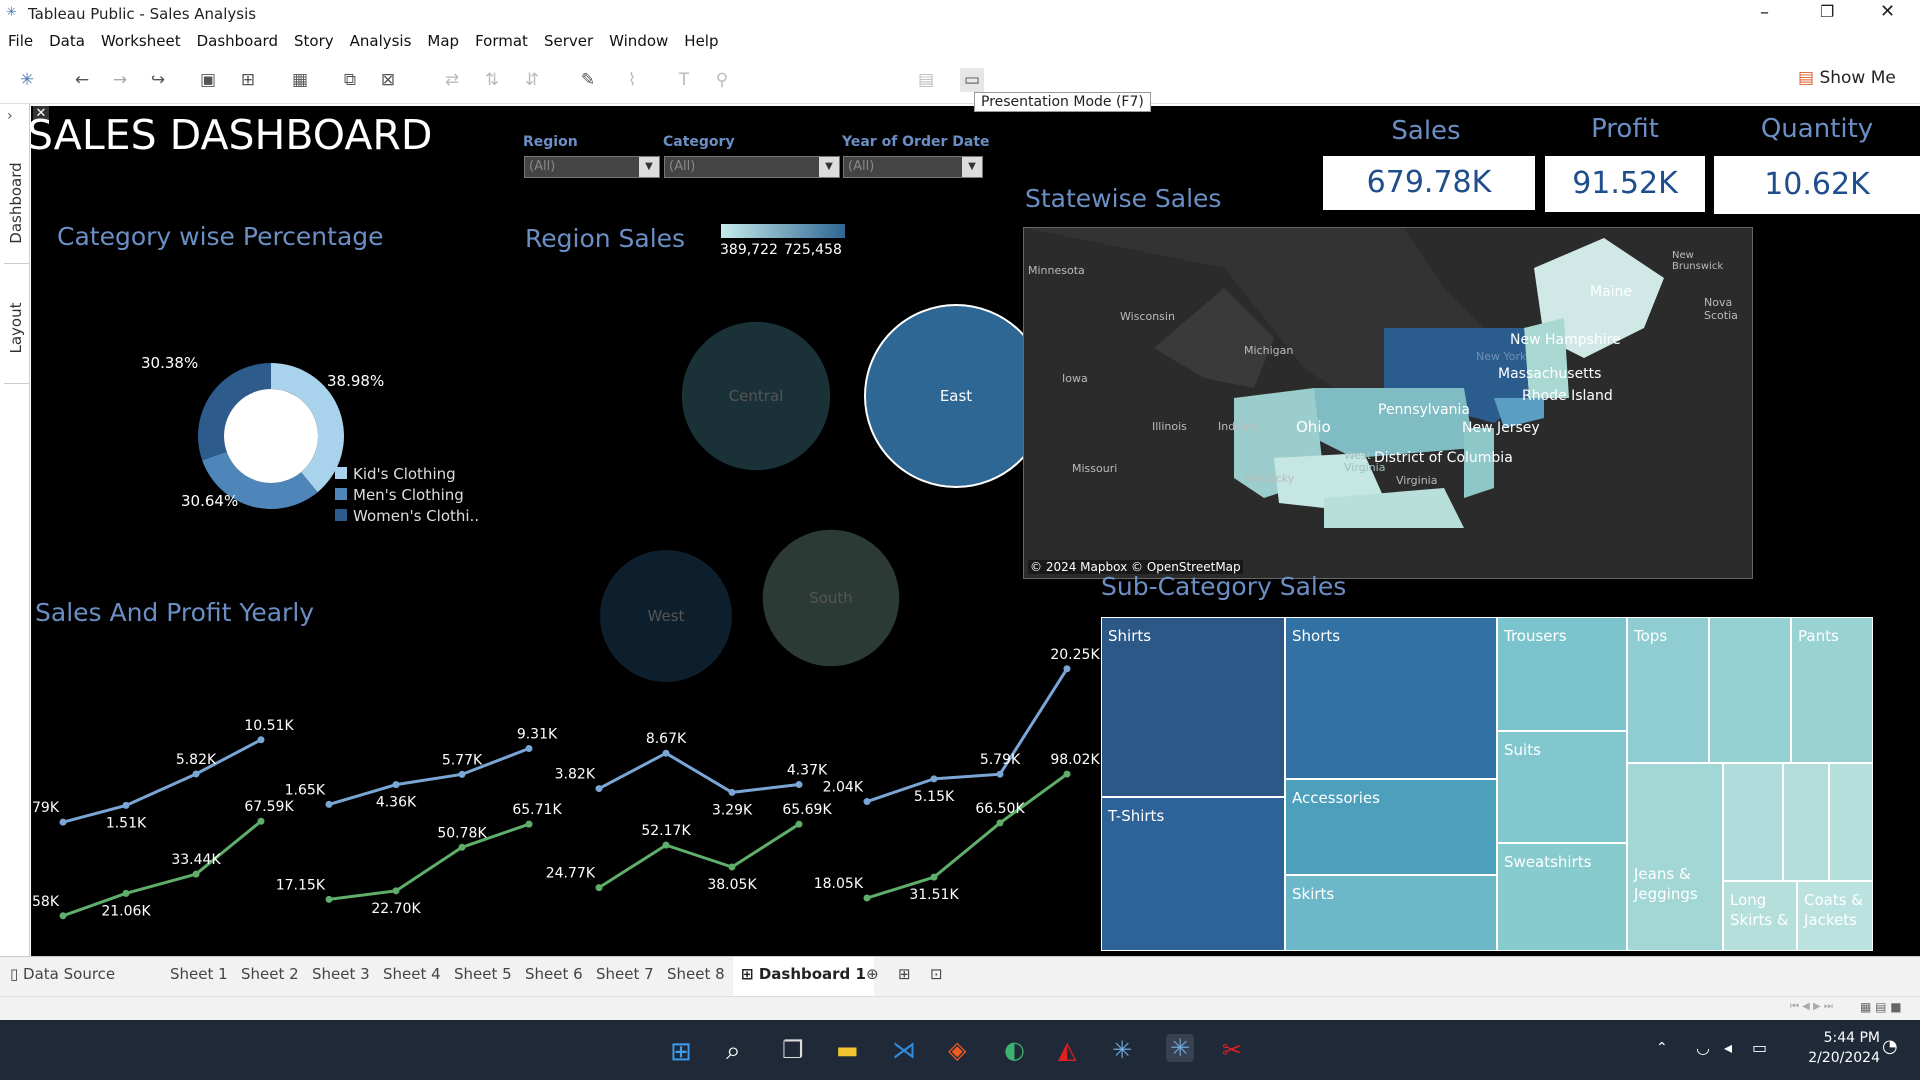 This screenshot has width=1920, height=1080. I want to click on treemap-tops: Tops, so click(1668, 690).